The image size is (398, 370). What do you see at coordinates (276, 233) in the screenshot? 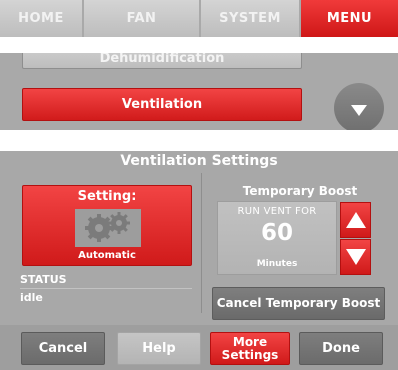
I see `boost-value: 60` at bounding box center [276, 233].